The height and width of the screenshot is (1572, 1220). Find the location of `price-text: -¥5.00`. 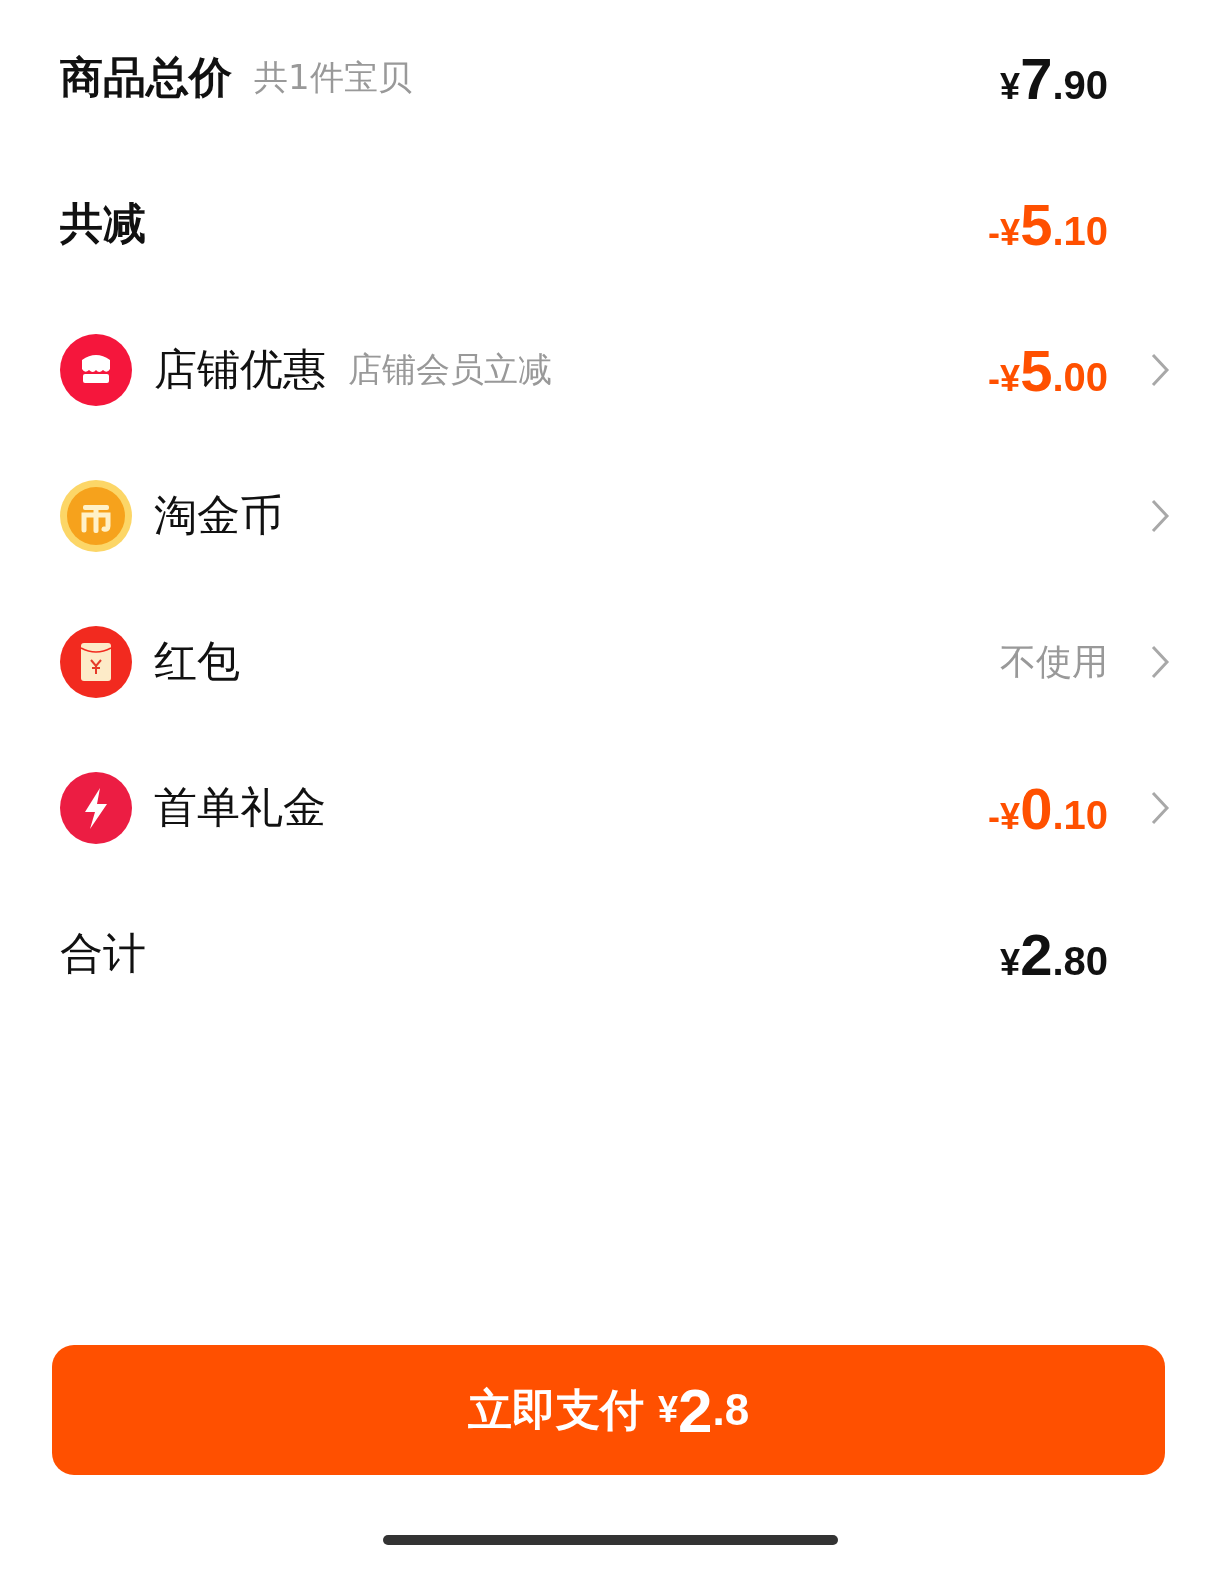

price-text: -¥5.00 is located at coordinates (1048, 370).